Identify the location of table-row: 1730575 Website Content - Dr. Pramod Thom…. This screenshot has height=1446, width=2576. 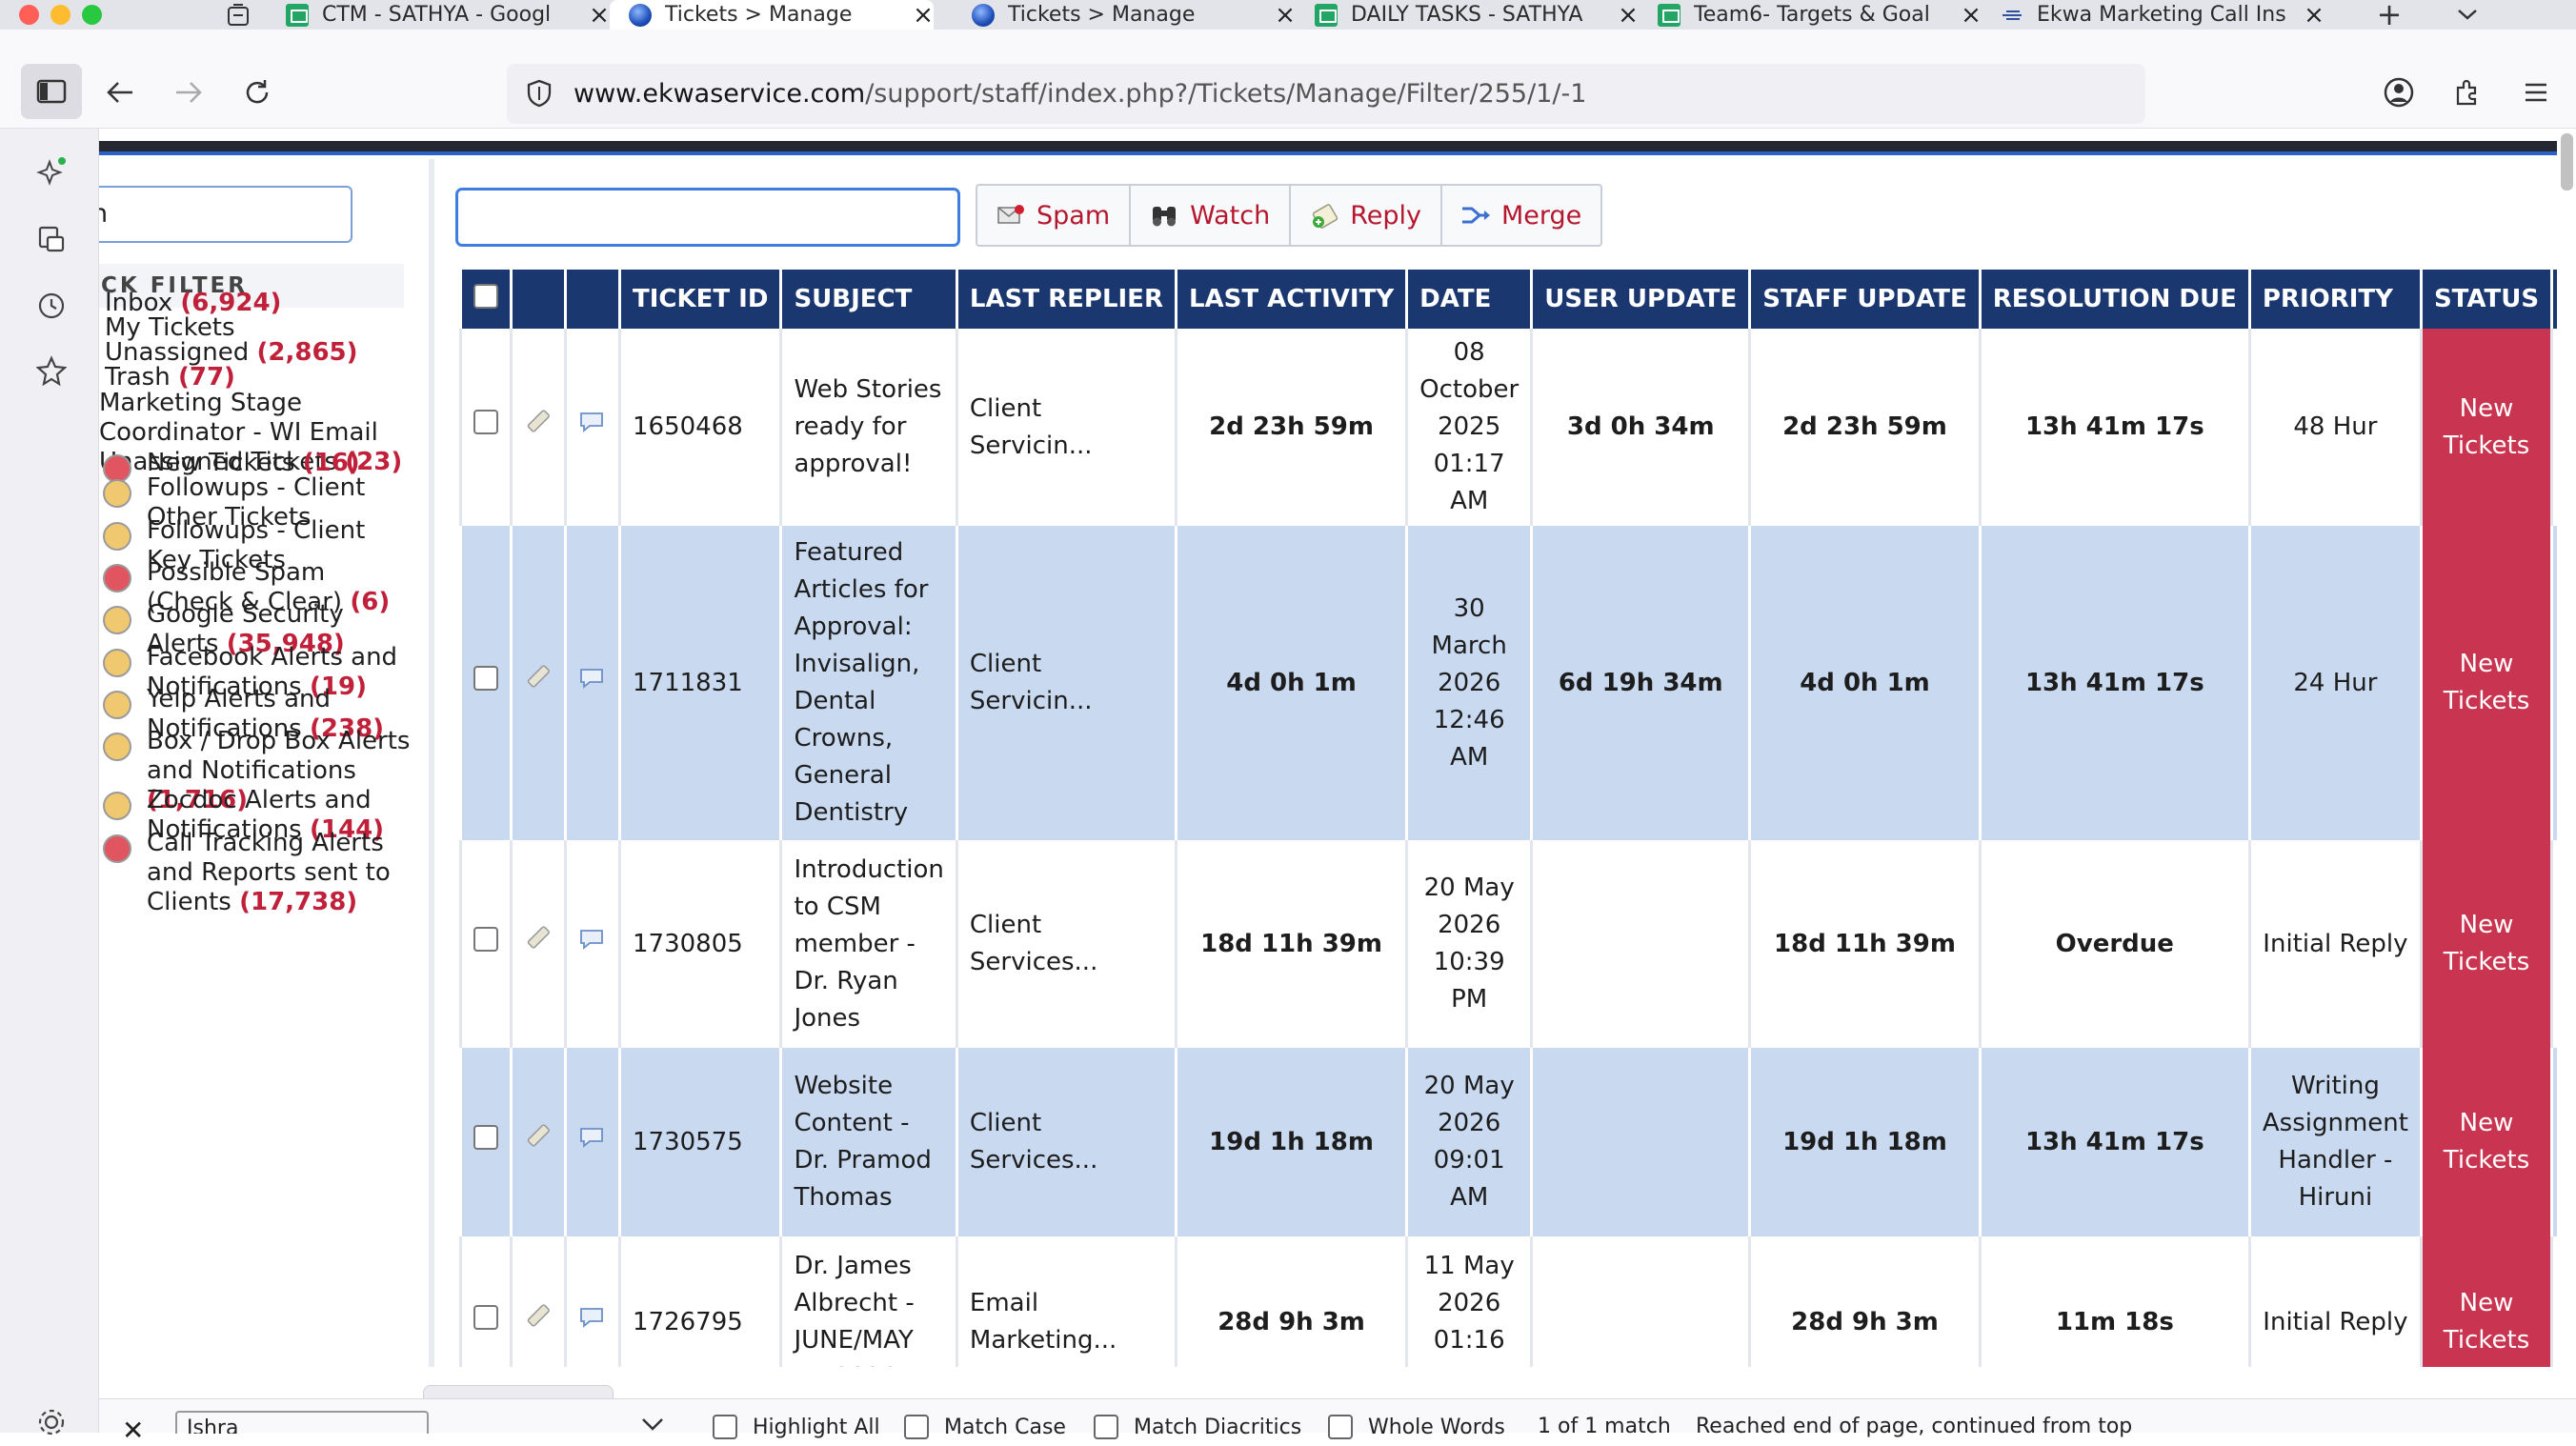
(1508, 1142).